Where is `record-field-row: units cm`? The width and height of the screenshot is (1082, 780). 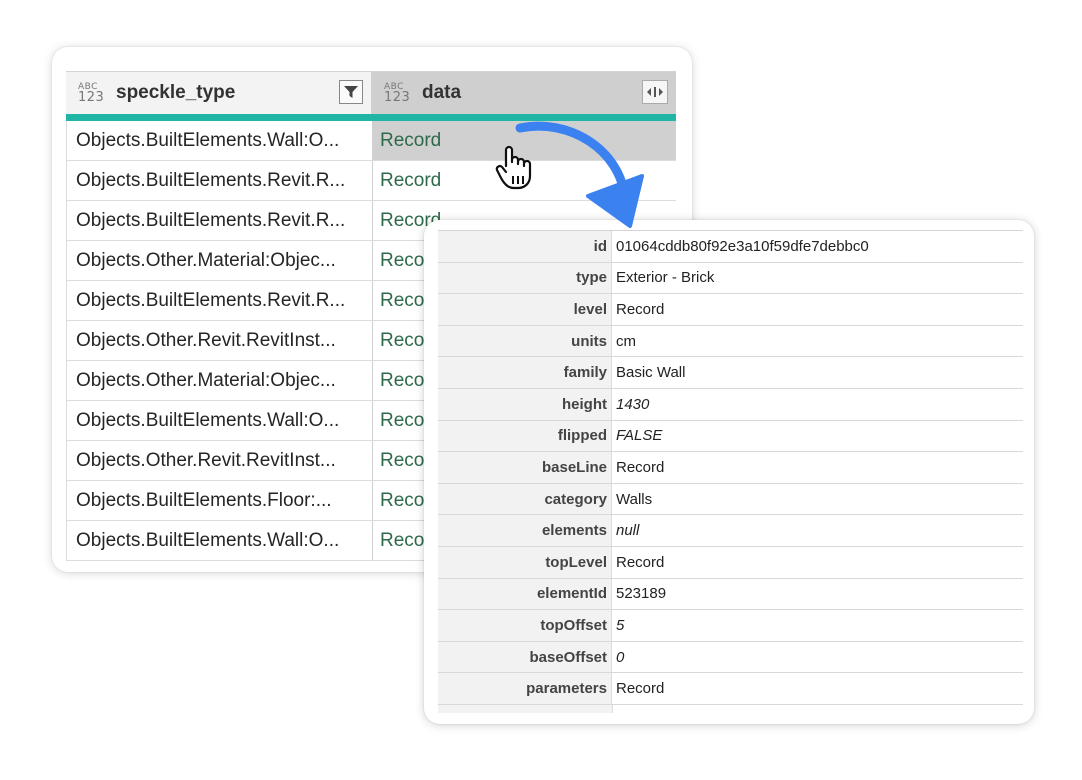
record-field-row: units cm is located at coordinates (730, 341).